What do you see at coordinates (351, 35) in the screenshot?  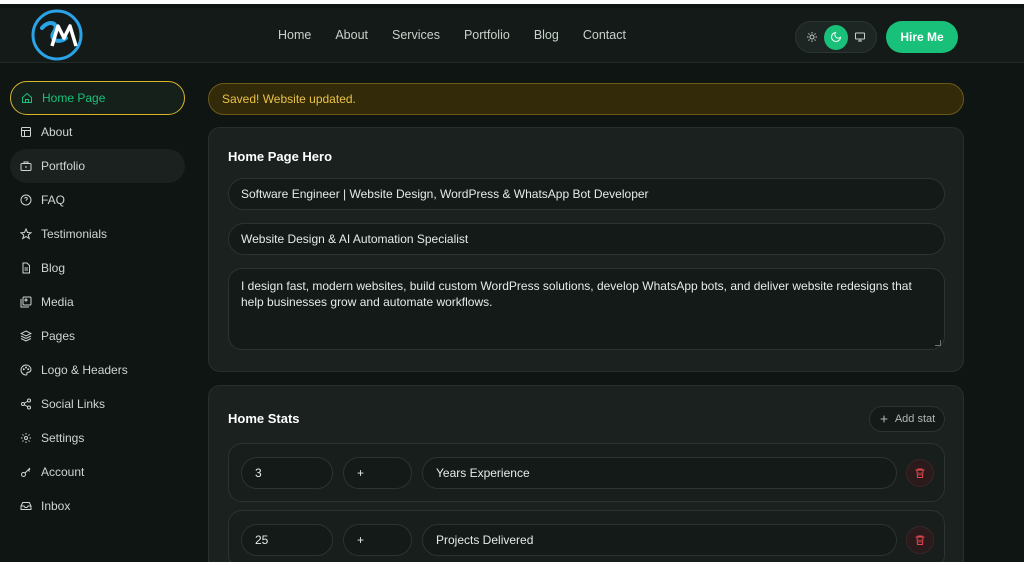 I see `nav-about: About` at bounding box center [351, 35].